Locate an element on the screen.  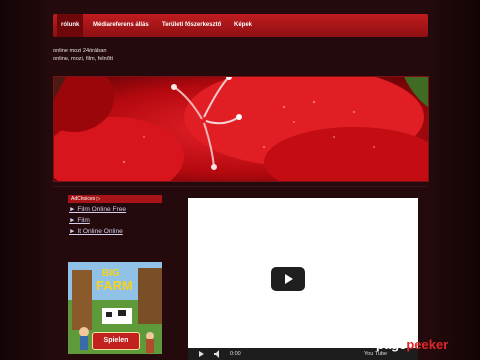
play-icon is located at coordinates (289, 279).